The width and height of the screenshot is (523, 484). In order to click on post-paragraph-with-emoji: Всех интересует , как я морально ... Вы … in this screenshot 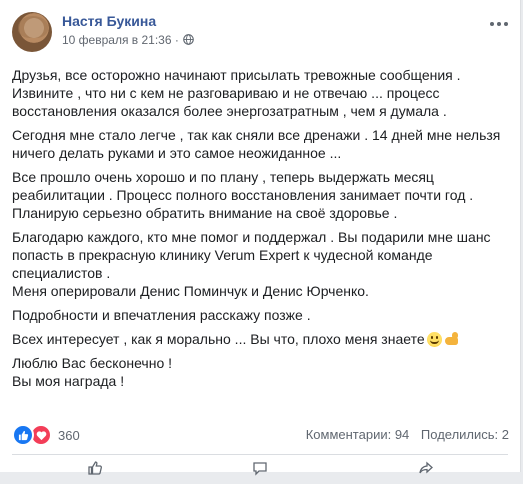, I will do `click(261, 339)`.